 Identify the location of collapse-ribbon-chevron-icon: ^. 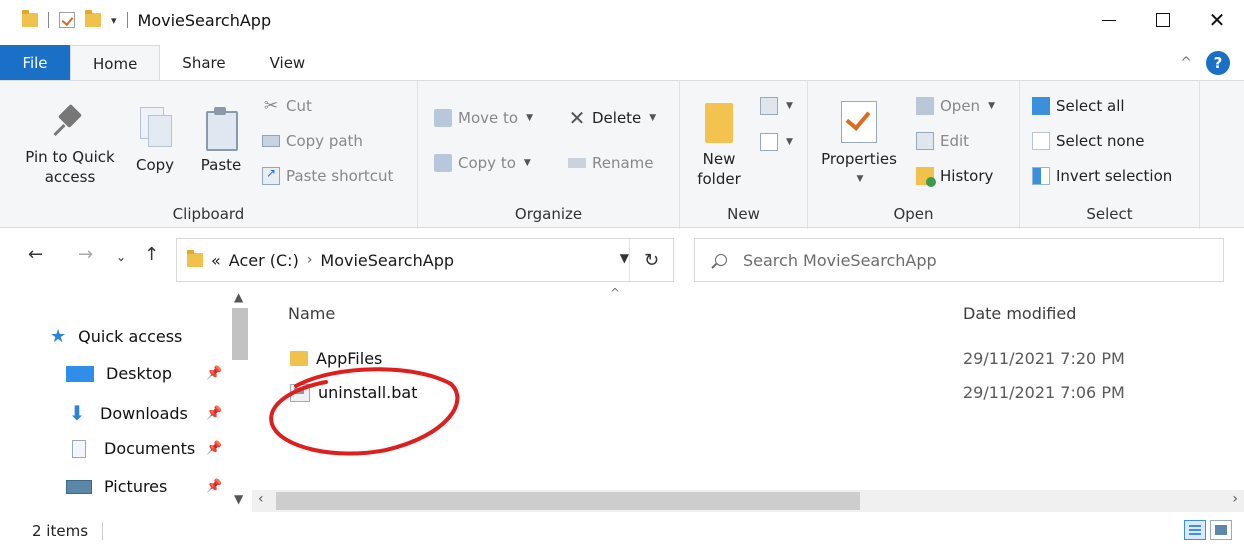
(1186, 63).